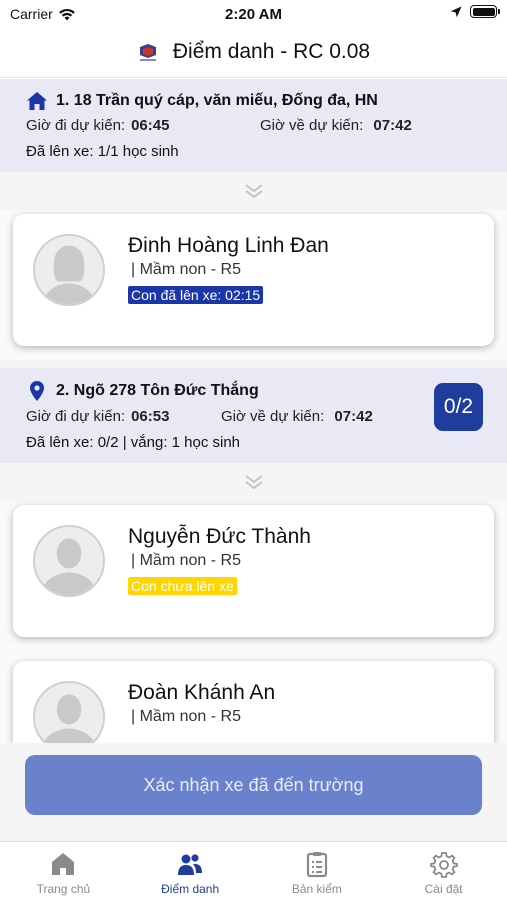 The image size is (507, 900). Describe the element at coordinates (458, 407) in the screenshot. I see `boarded-count-badge: 0/2` at that location.